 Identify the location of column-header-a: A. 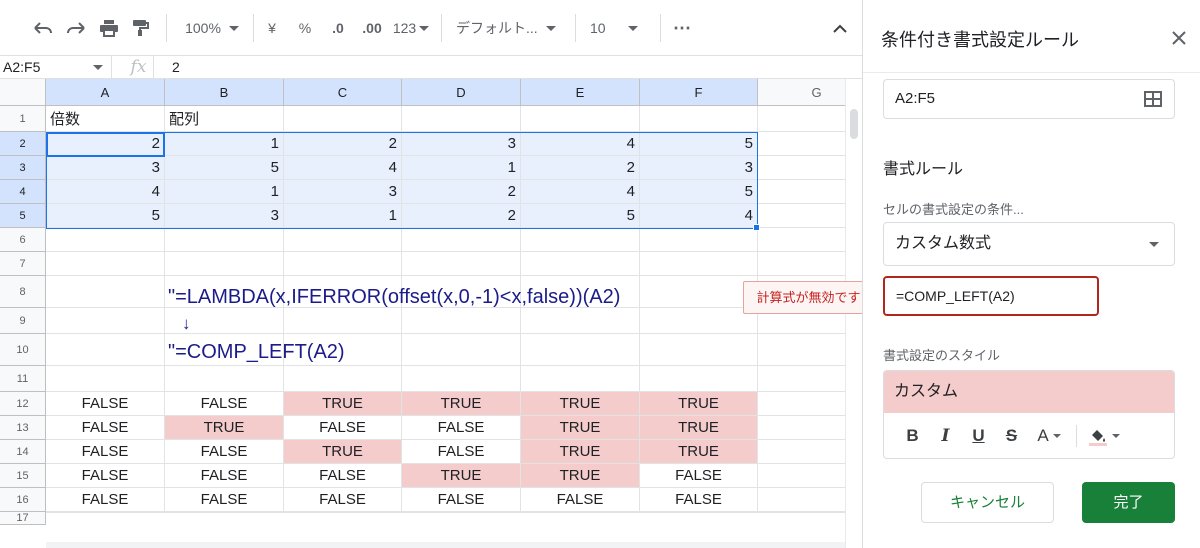
(105, 92).